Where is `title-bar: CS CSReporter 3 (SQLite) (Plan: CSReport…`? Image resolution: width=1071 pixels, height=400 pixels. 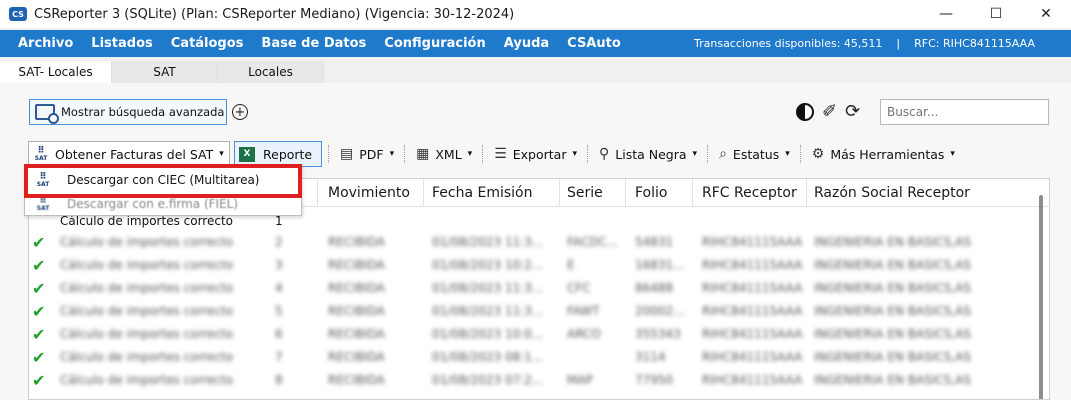
title-bar: CS CSReporter 3 (SQLite) (Plan: CSReport… is located at coordinates (535, 14).